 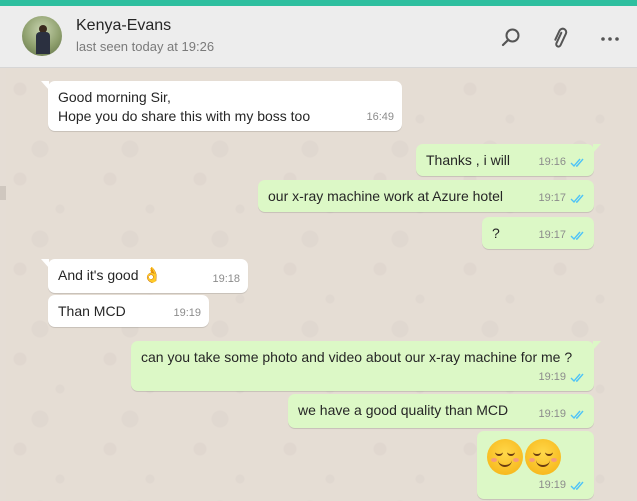 I want to click on outgoing-message: we have a good quality than MCD 19:19, so click(x=441, y=411).